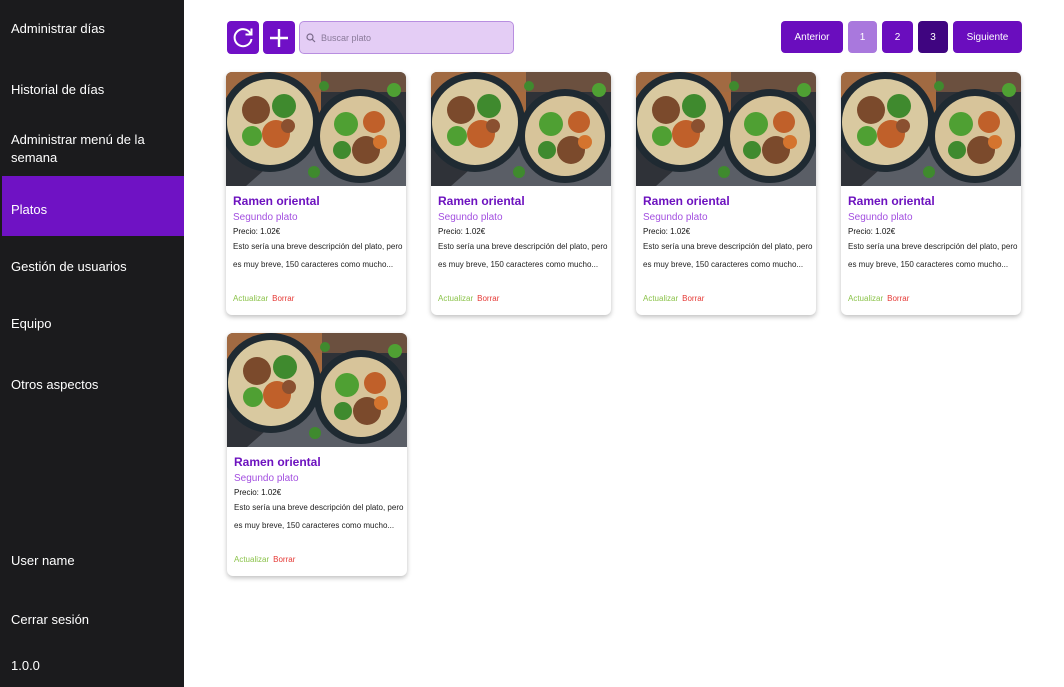  Describe the element at coordinates (93, 206) in the screenshot. I see `sidebar-item-platos: Platos` at that location.